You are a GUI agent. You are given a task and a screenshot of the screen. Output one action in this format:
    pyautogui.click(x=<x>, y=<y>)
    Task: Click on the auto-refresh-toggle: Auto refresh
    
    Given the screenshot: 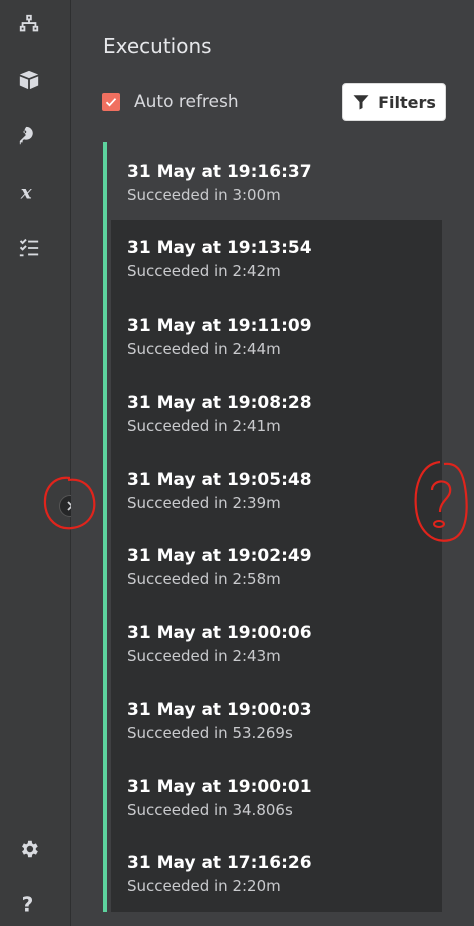 What is the action you would take?
    pyautogui.click(x=170, y=102)
    